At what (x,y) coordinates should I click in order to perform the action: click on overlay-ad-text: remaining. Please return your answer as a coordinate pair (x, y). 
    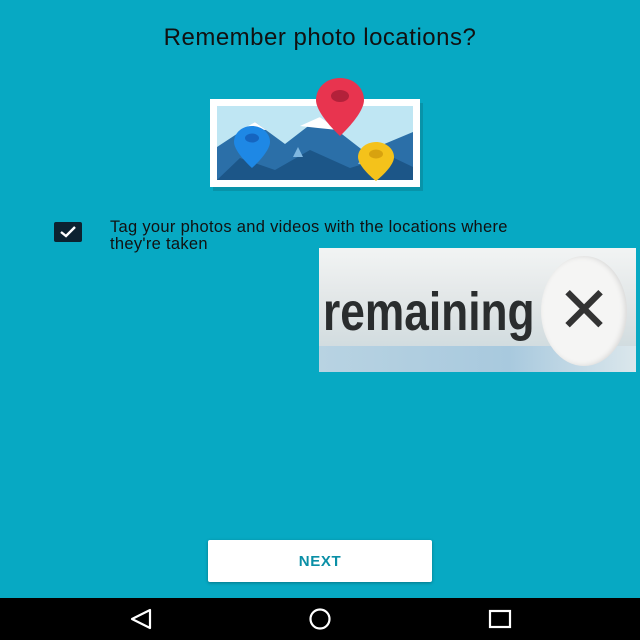
    Looking at the image, I should click on (429, 312).